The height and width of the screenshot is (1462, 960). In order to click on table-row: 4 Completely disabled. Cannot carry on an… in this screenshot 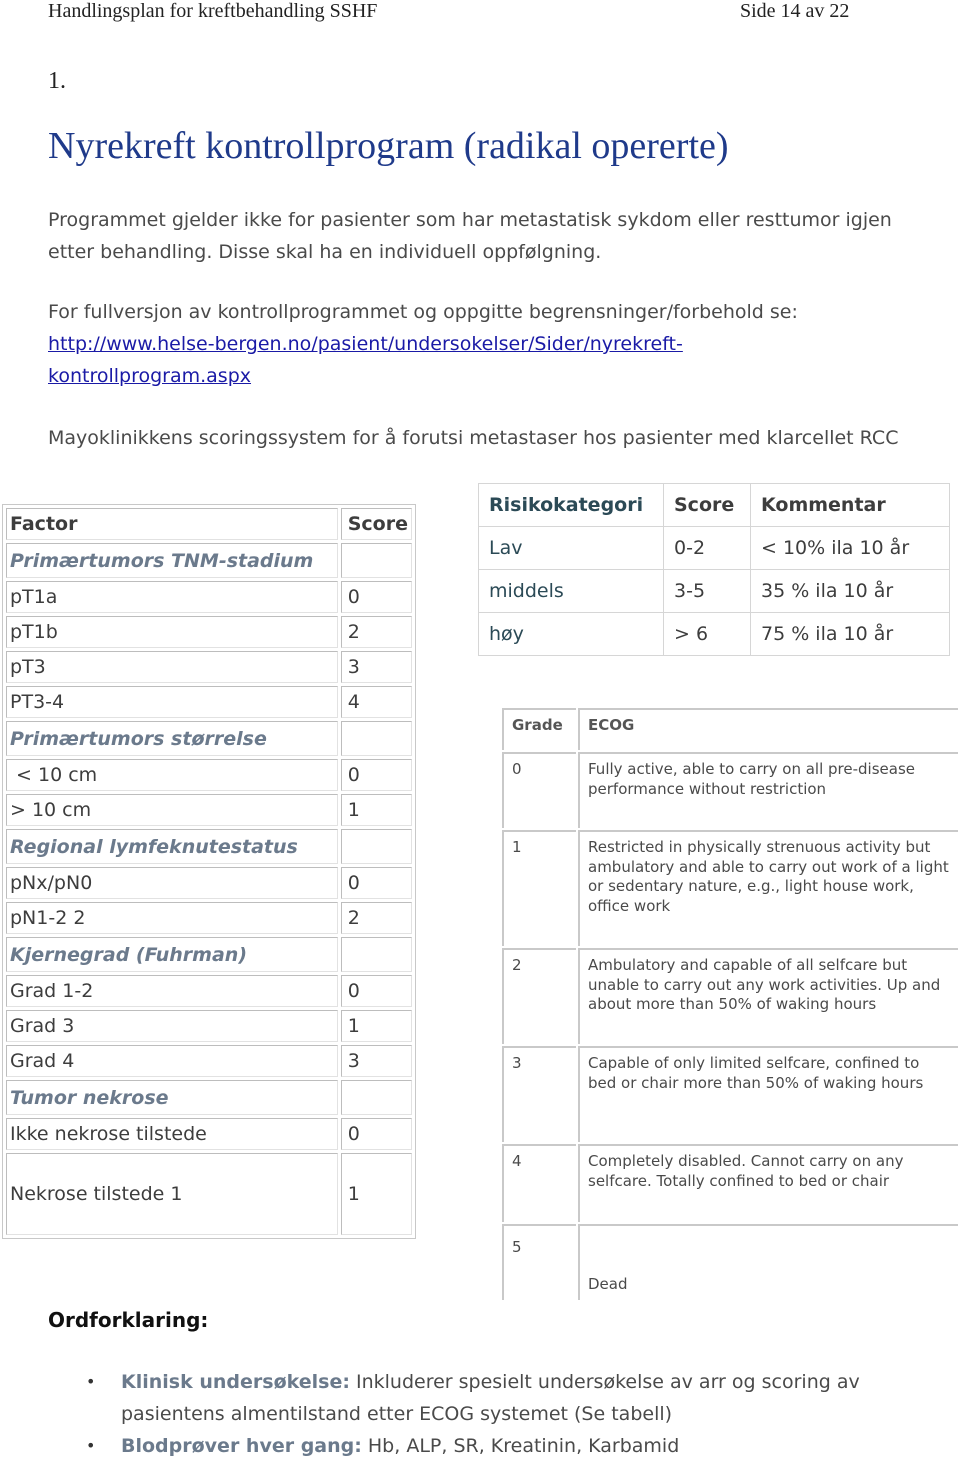, I will do `click(730, 1183)`.